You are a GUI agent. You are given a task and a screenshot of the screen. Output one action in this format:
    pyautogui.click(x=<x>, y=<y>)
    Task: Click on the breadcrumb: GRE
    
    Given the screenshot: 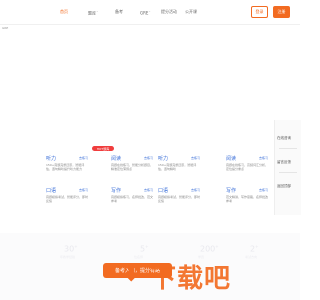 What is the action you would take?
    pyautogui.click(x=5, y=28)
    